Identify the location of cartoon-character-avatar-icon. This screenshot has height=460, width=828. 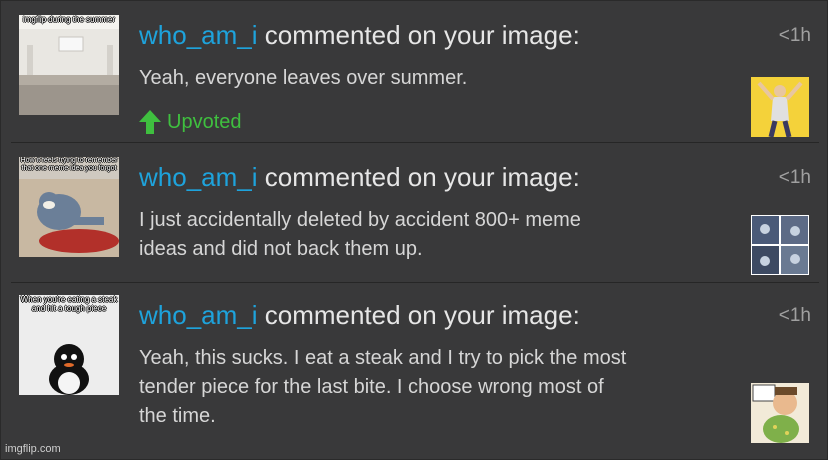
(780, 413).